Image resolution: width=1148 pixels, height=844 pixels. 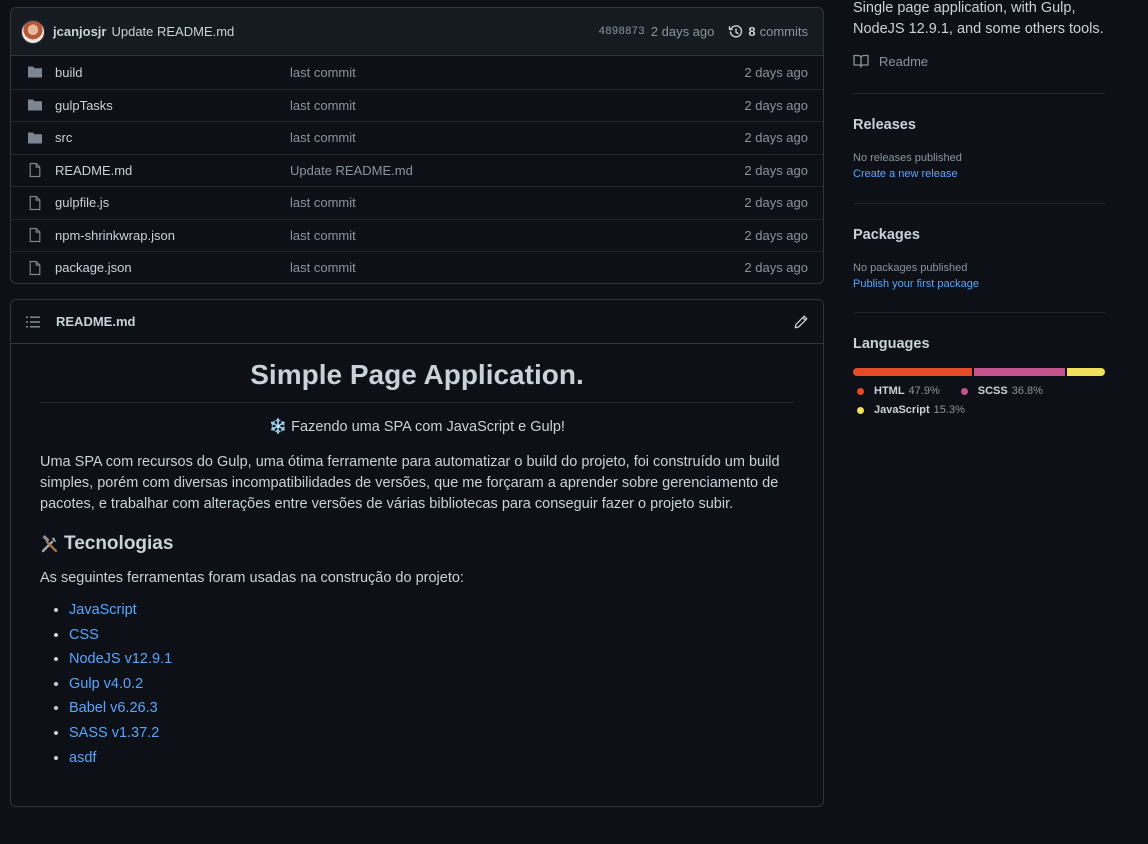 I want to click on commits-history-link: 8 commits, so click(x=768, y=32).